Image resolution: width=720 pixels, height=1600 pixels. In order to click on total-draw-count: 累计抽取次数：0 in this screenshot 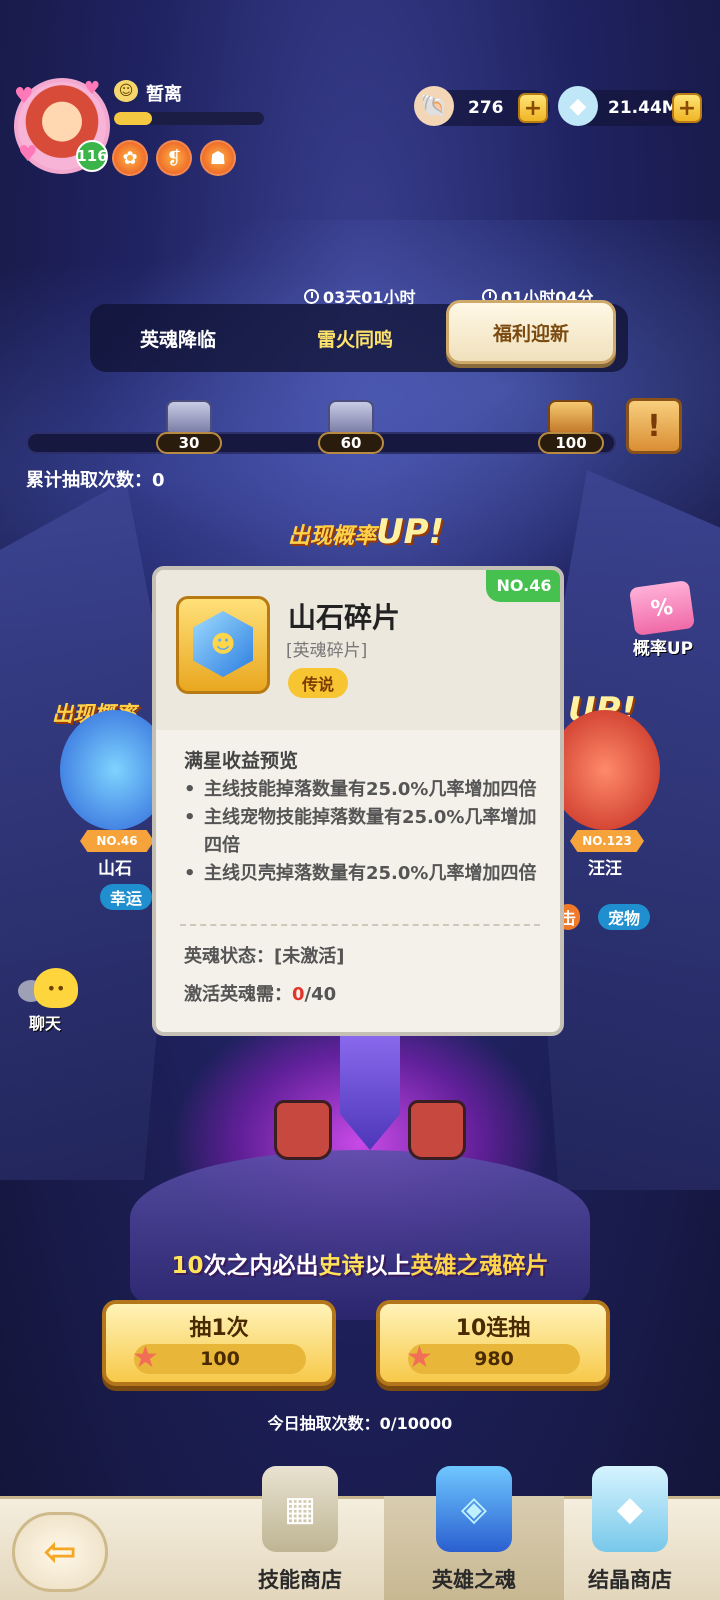, I will do `click(95, 479)`.